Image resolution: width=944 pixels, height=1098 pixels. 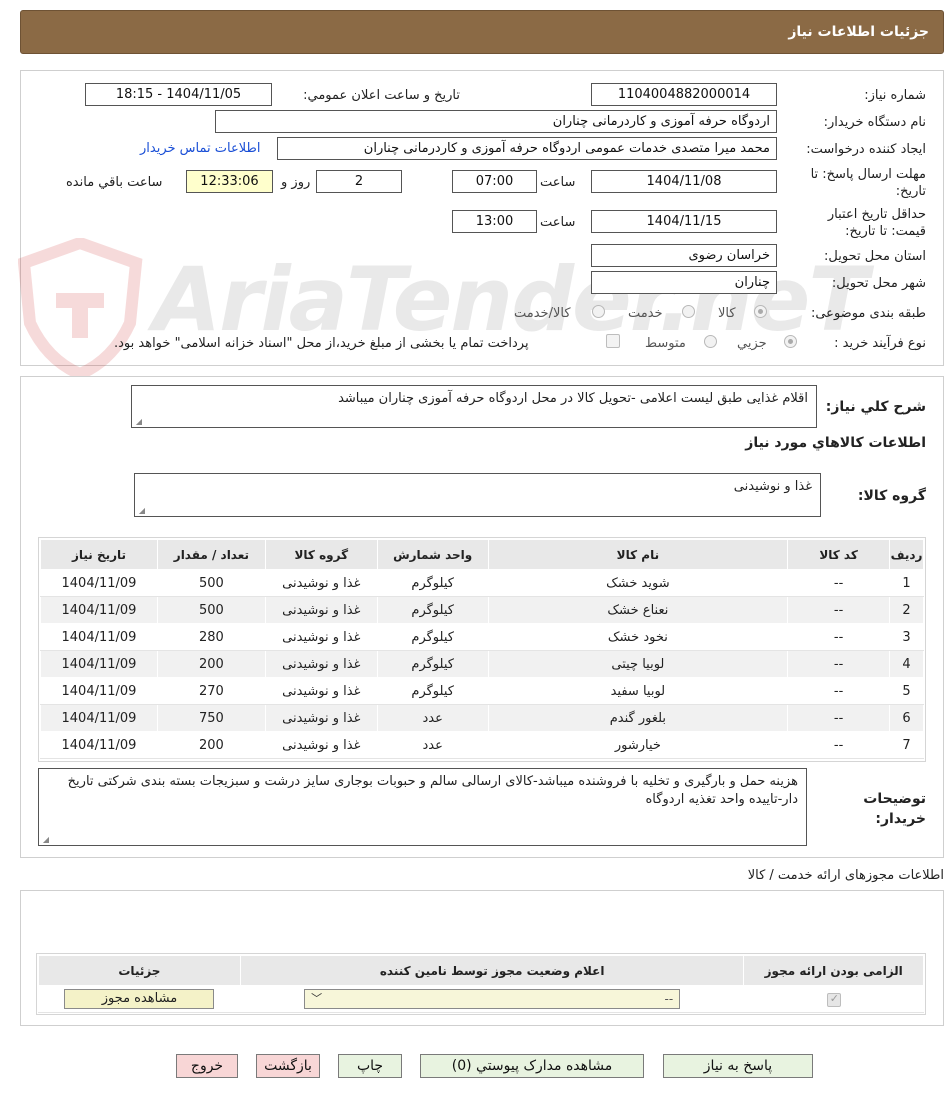 I want to click on goods-group-textarea: غذا و نوشیدنی ◢, so click(x=477, y=495).